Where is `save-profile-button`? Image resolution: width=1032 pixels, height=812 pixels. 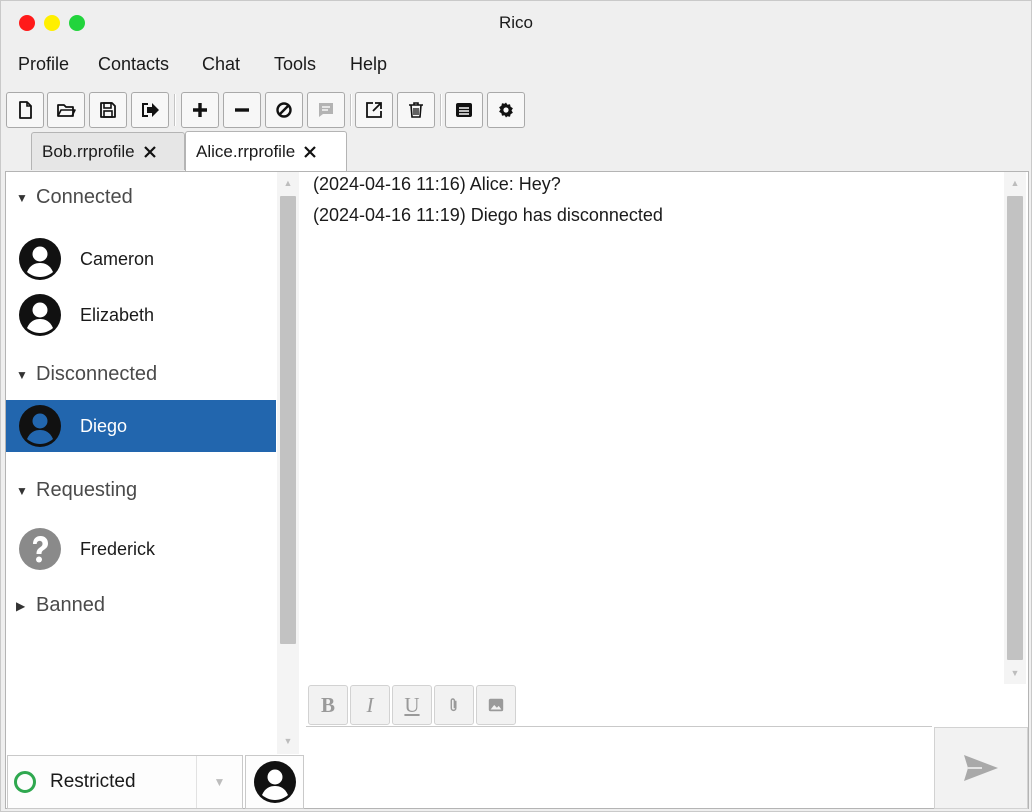 save-profile-button is located at coordinates (108, 110).